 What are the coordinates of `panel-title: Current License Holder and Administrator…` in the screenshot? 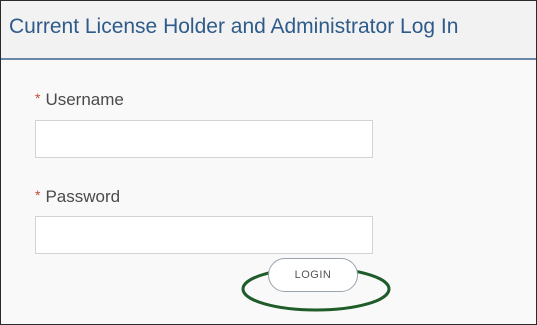 It's located at (234, 26).